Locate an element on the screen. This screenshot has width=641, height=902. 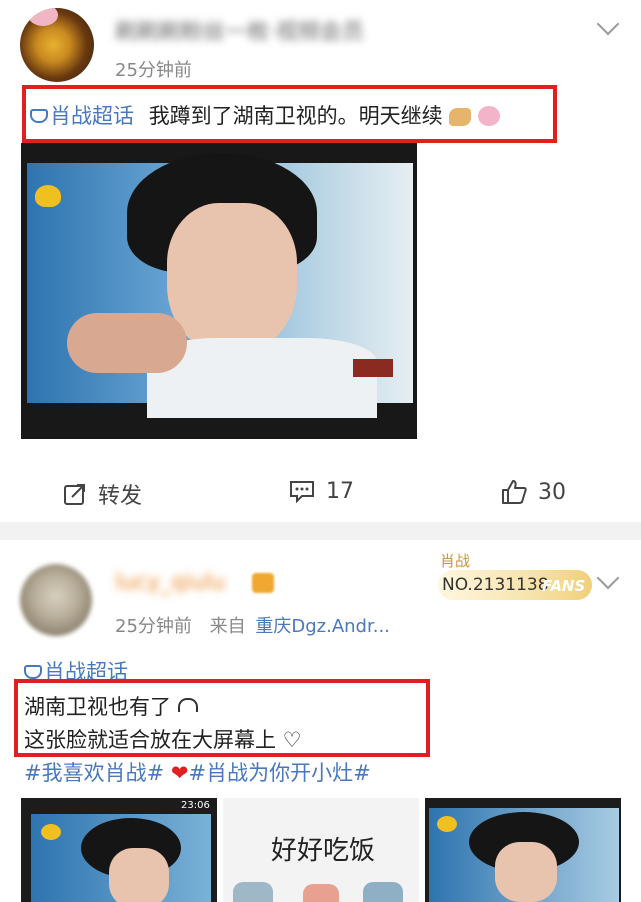
photo-thumbnail: 23:06 is located at coordinates (119, 850).